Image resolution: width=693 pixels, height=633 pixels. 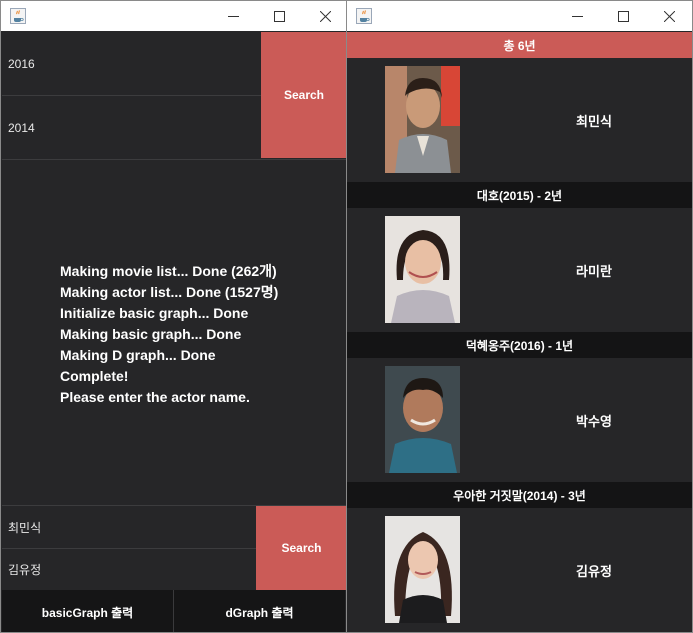 What do you see at coordinates (301, 548) in the screenshot?
I see `search-actor-button: Search` at bounding box center [301, 548].